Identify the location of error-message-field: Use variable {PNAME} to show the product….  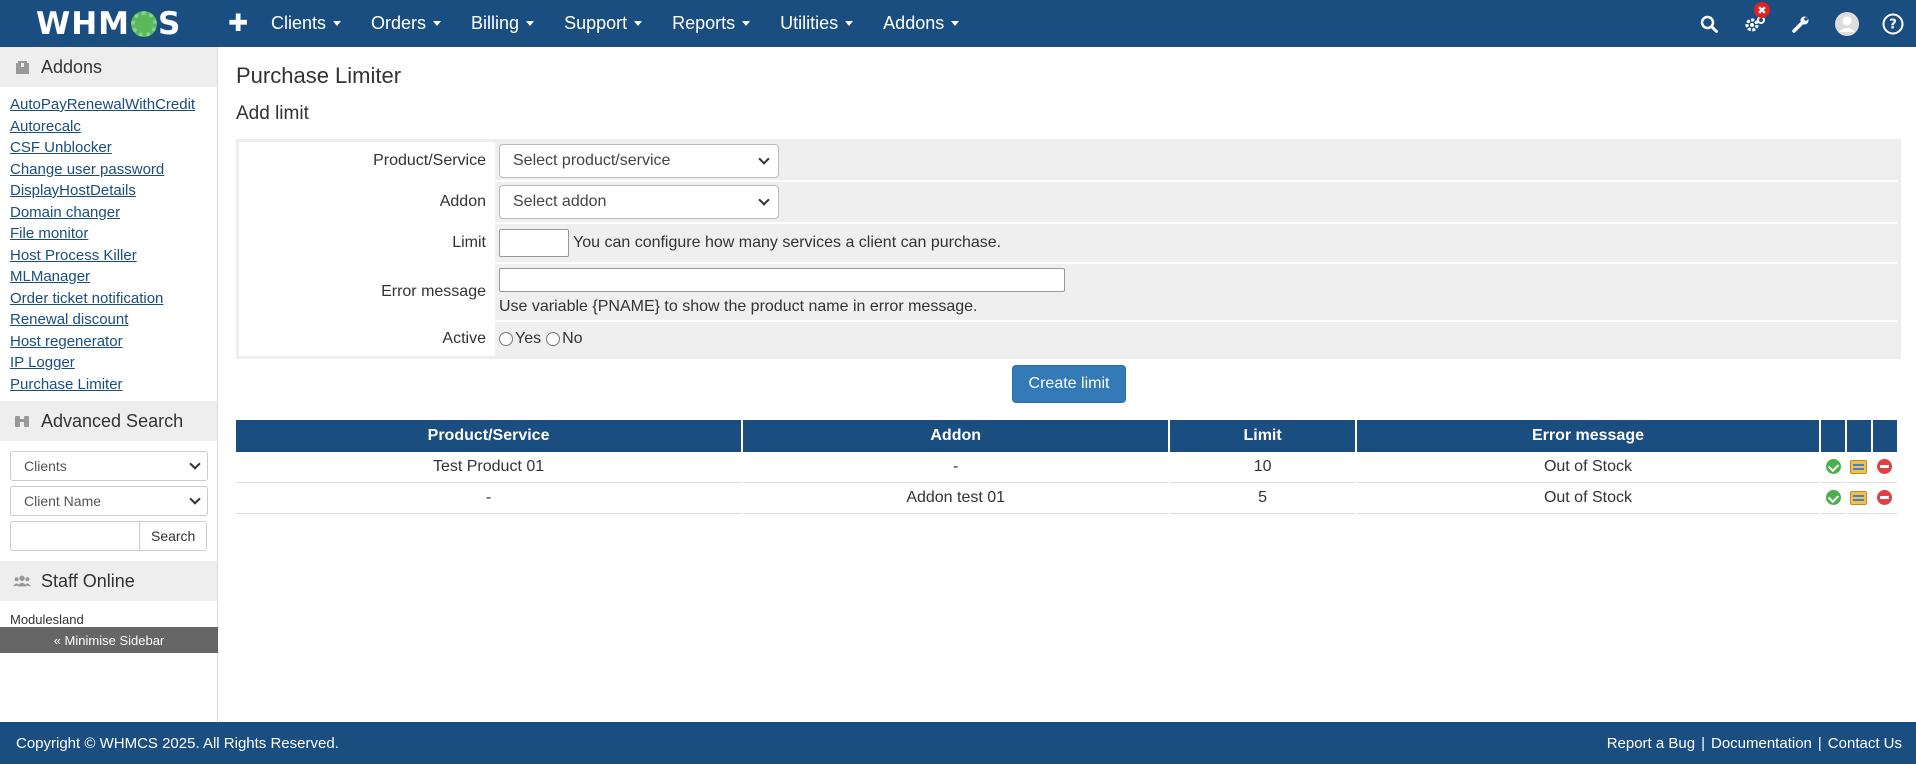
(1196, 292).